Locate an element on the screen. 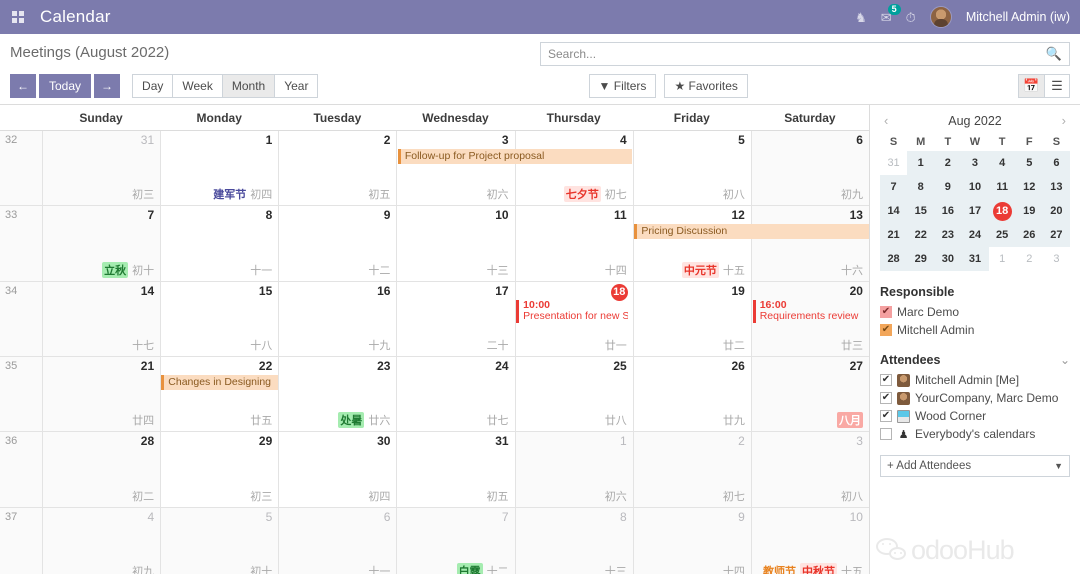 The width and height of the screenshot is (1080, 574). calendar-day-cell: 13 十六 is located at coordinates (809, 243).